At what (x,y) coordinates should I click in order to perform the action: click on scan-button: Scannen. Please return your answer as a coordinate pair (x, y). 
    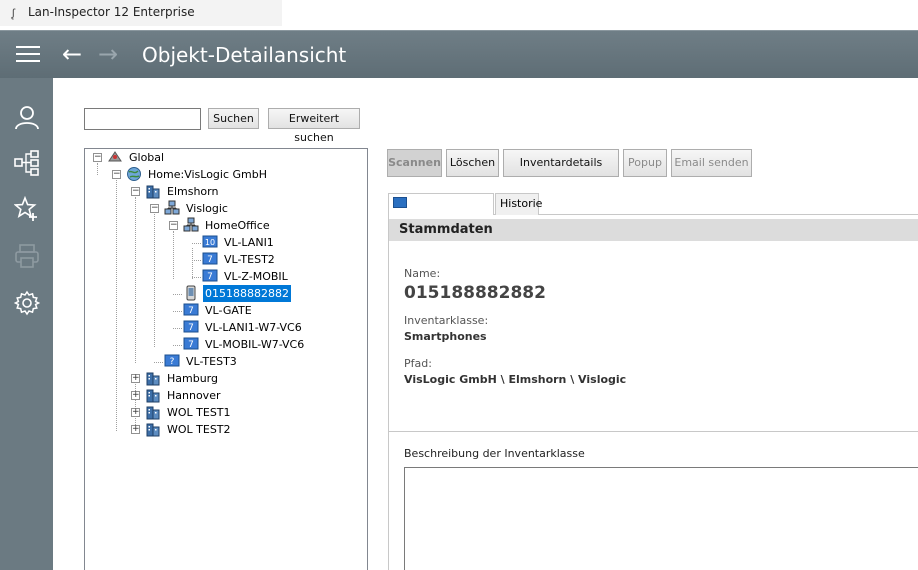
    Looking at the image, I should click on (414, 163).